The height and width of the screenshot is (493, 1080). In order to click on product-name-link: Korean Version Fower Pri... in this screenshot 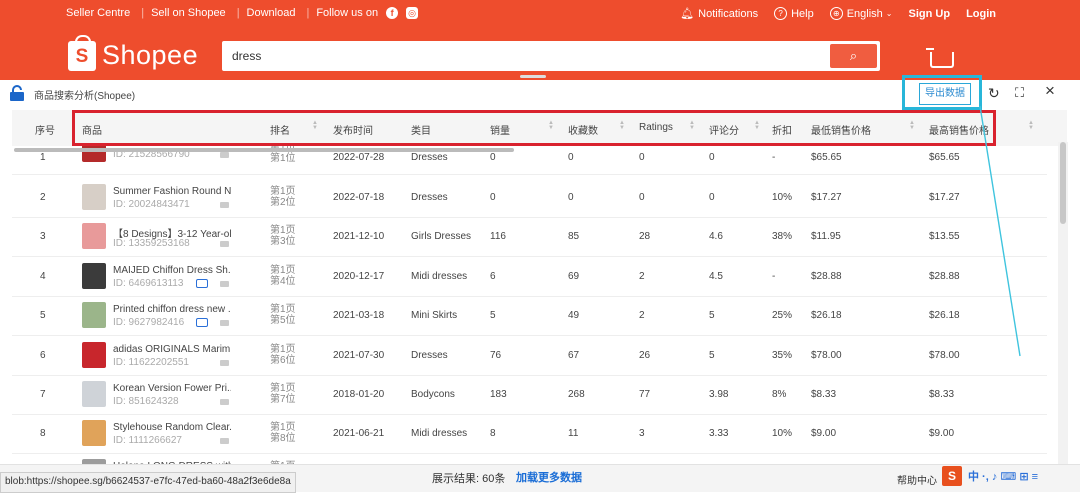, I will do `click(172, 388)`.